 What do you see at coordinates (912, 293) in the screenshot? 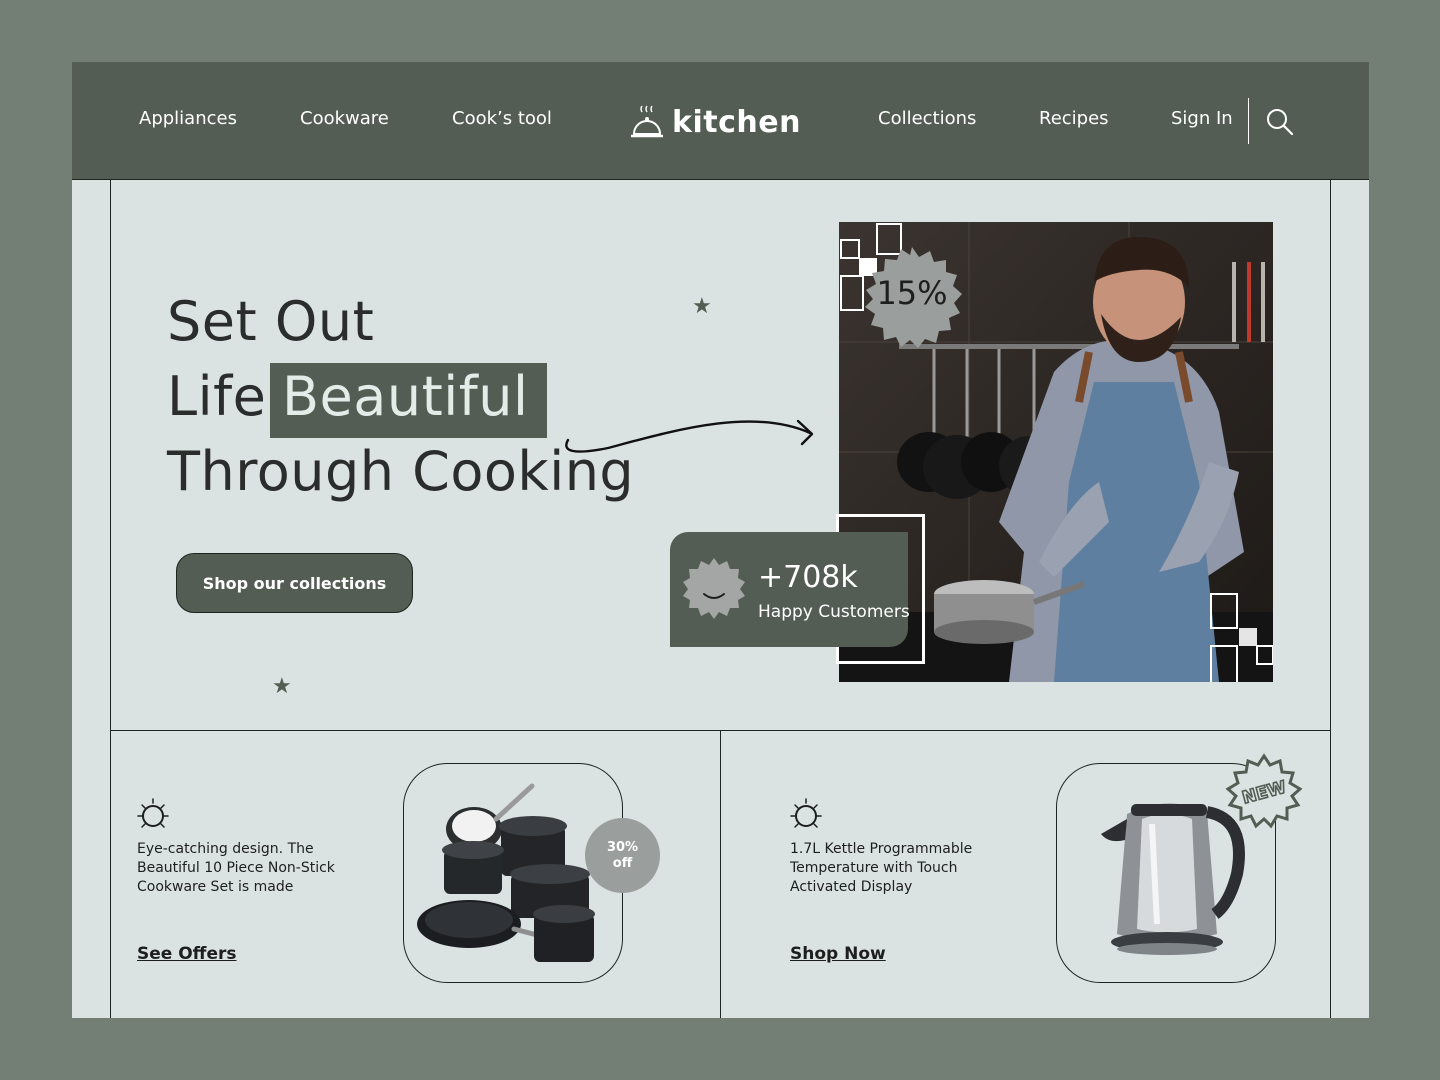
I see `photo-discount-label: 15%` at bounding box center [912, 293].